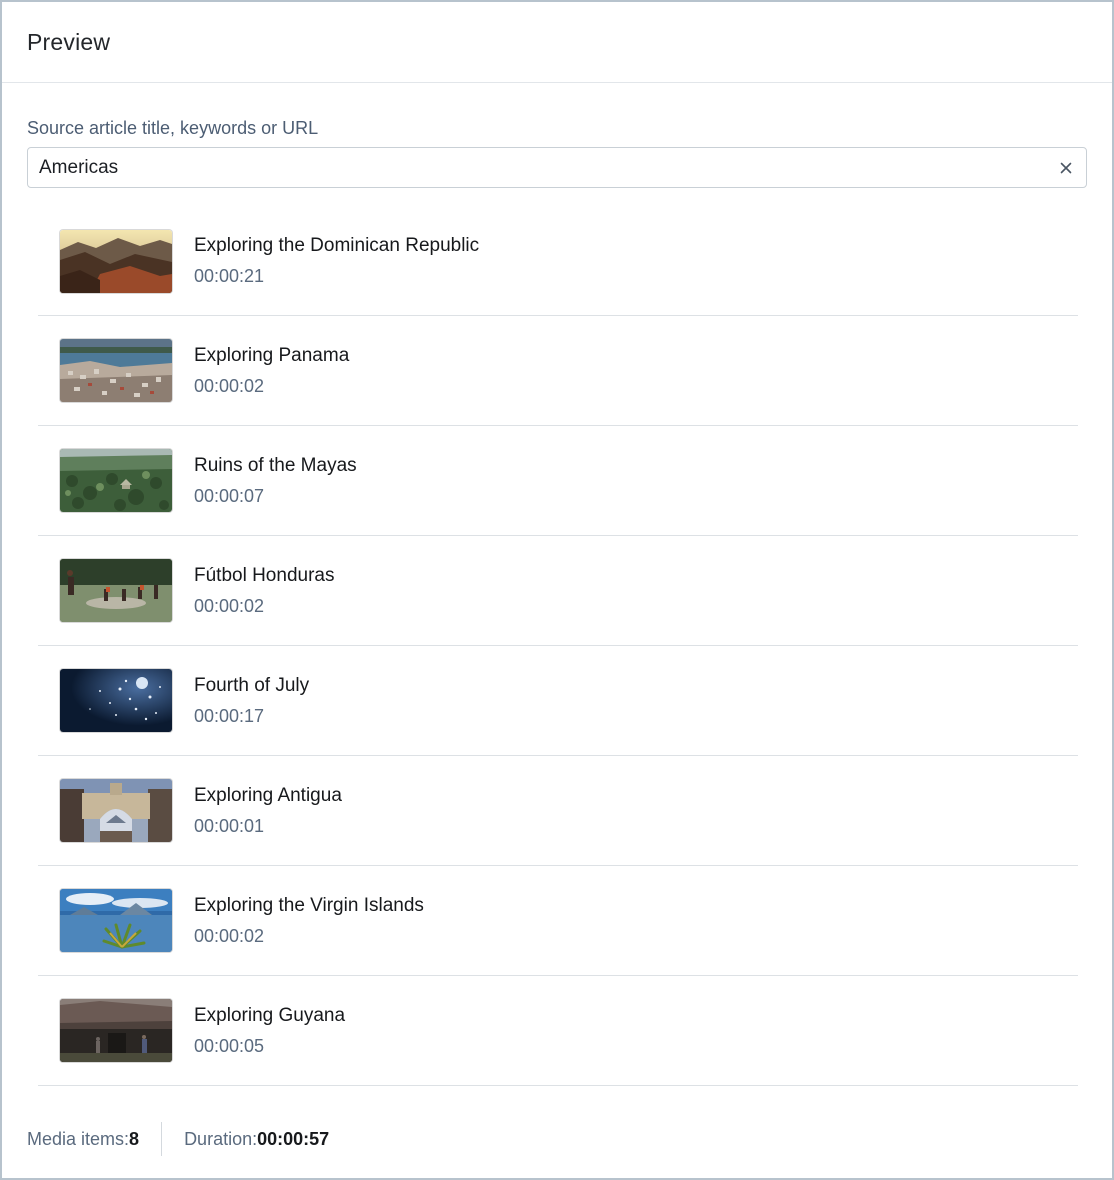 This screenshot has width=1114, height=1180. I want to click on panel-header: Preview, so click(557, 42).